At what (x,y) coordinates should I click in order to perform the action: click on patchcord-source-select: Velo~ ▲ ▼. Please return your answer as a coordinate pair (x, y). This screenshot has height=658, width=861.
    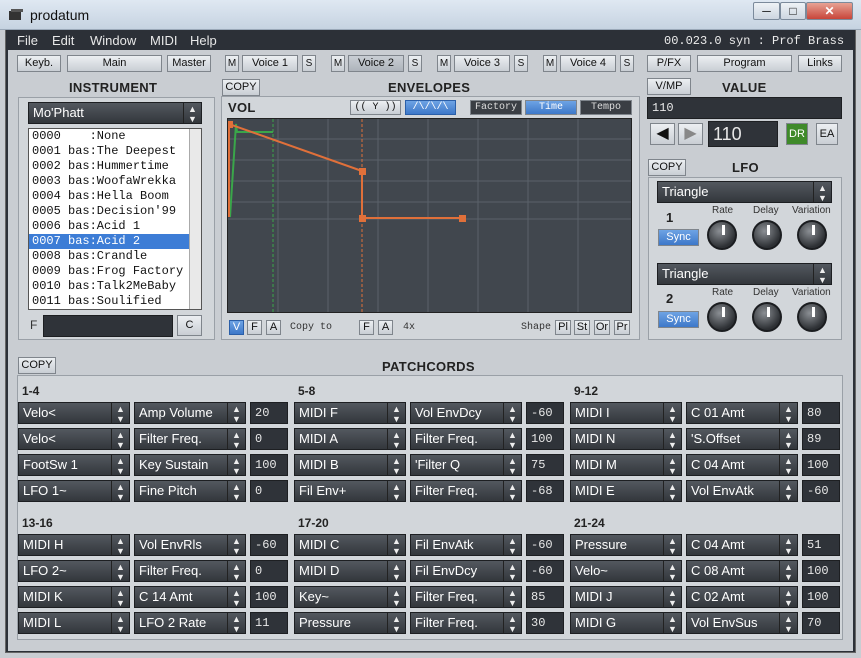
    Looking at the image, I should click on (626, 571).